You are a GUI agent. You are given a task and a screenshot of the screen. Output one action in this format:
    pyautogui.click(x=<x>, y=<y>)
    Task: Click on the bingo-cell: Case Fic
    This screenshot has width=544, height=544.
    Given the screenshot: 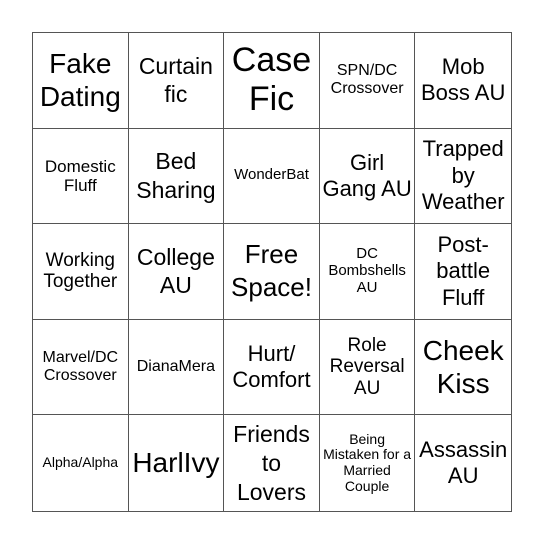 What is the action you would take?
    pyautogui.click(x=272, y=81)
    